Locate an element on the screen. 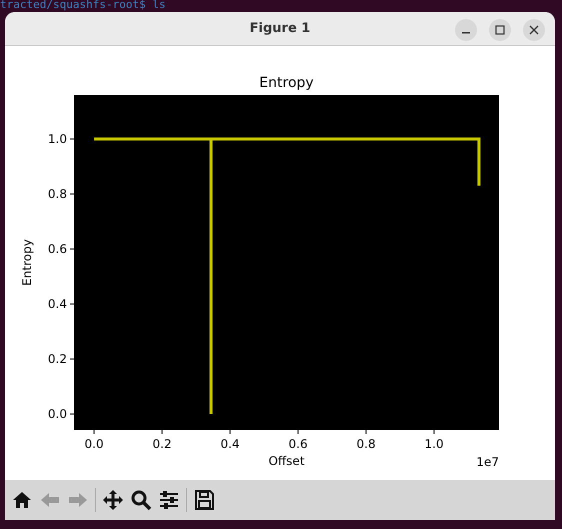 The image size is (562, 529). move-icon is located at coordinates (113, 500).